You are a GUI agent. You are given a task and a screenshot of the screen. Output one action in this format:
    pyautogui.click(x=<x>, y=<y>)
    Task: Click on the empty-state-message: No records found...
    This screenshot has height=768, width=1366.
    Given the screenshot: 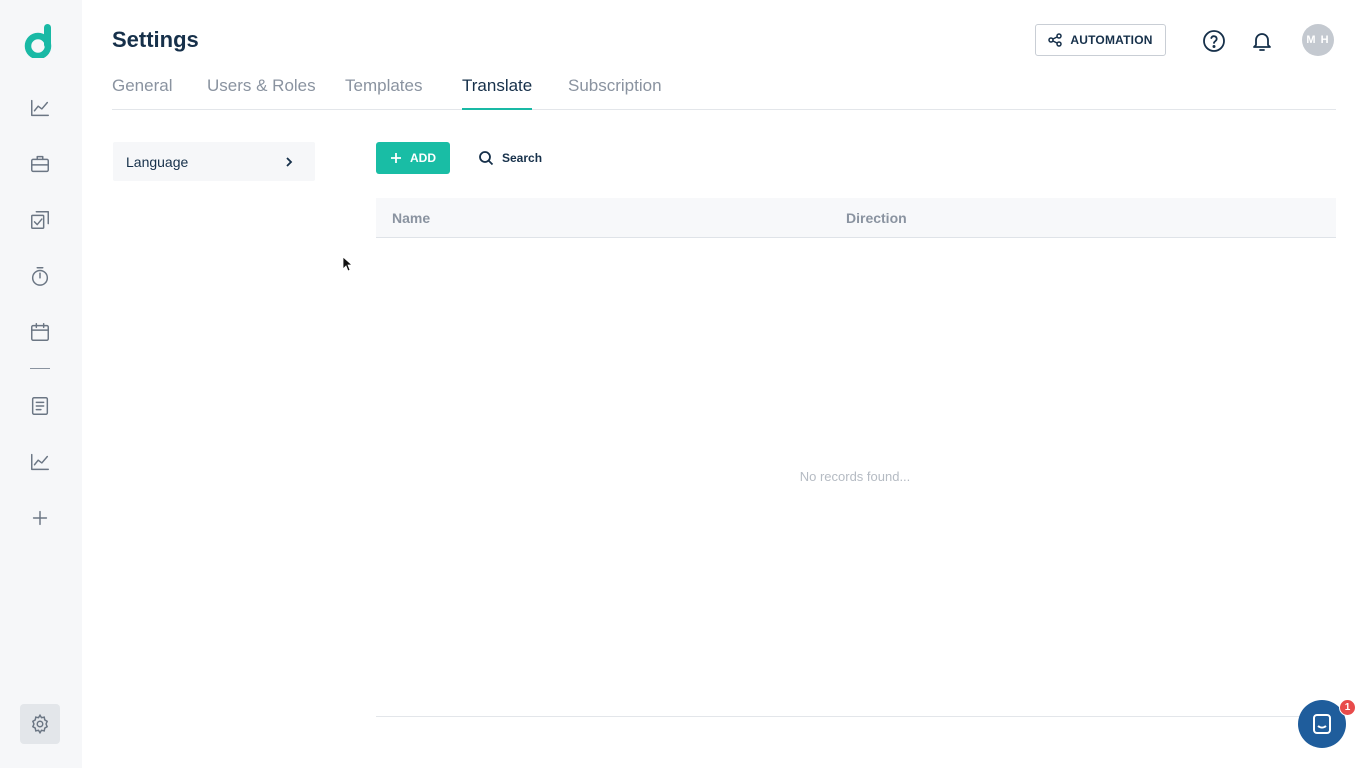 What is the action you would take?
    pyautogui.click(x=855, y=476)
    